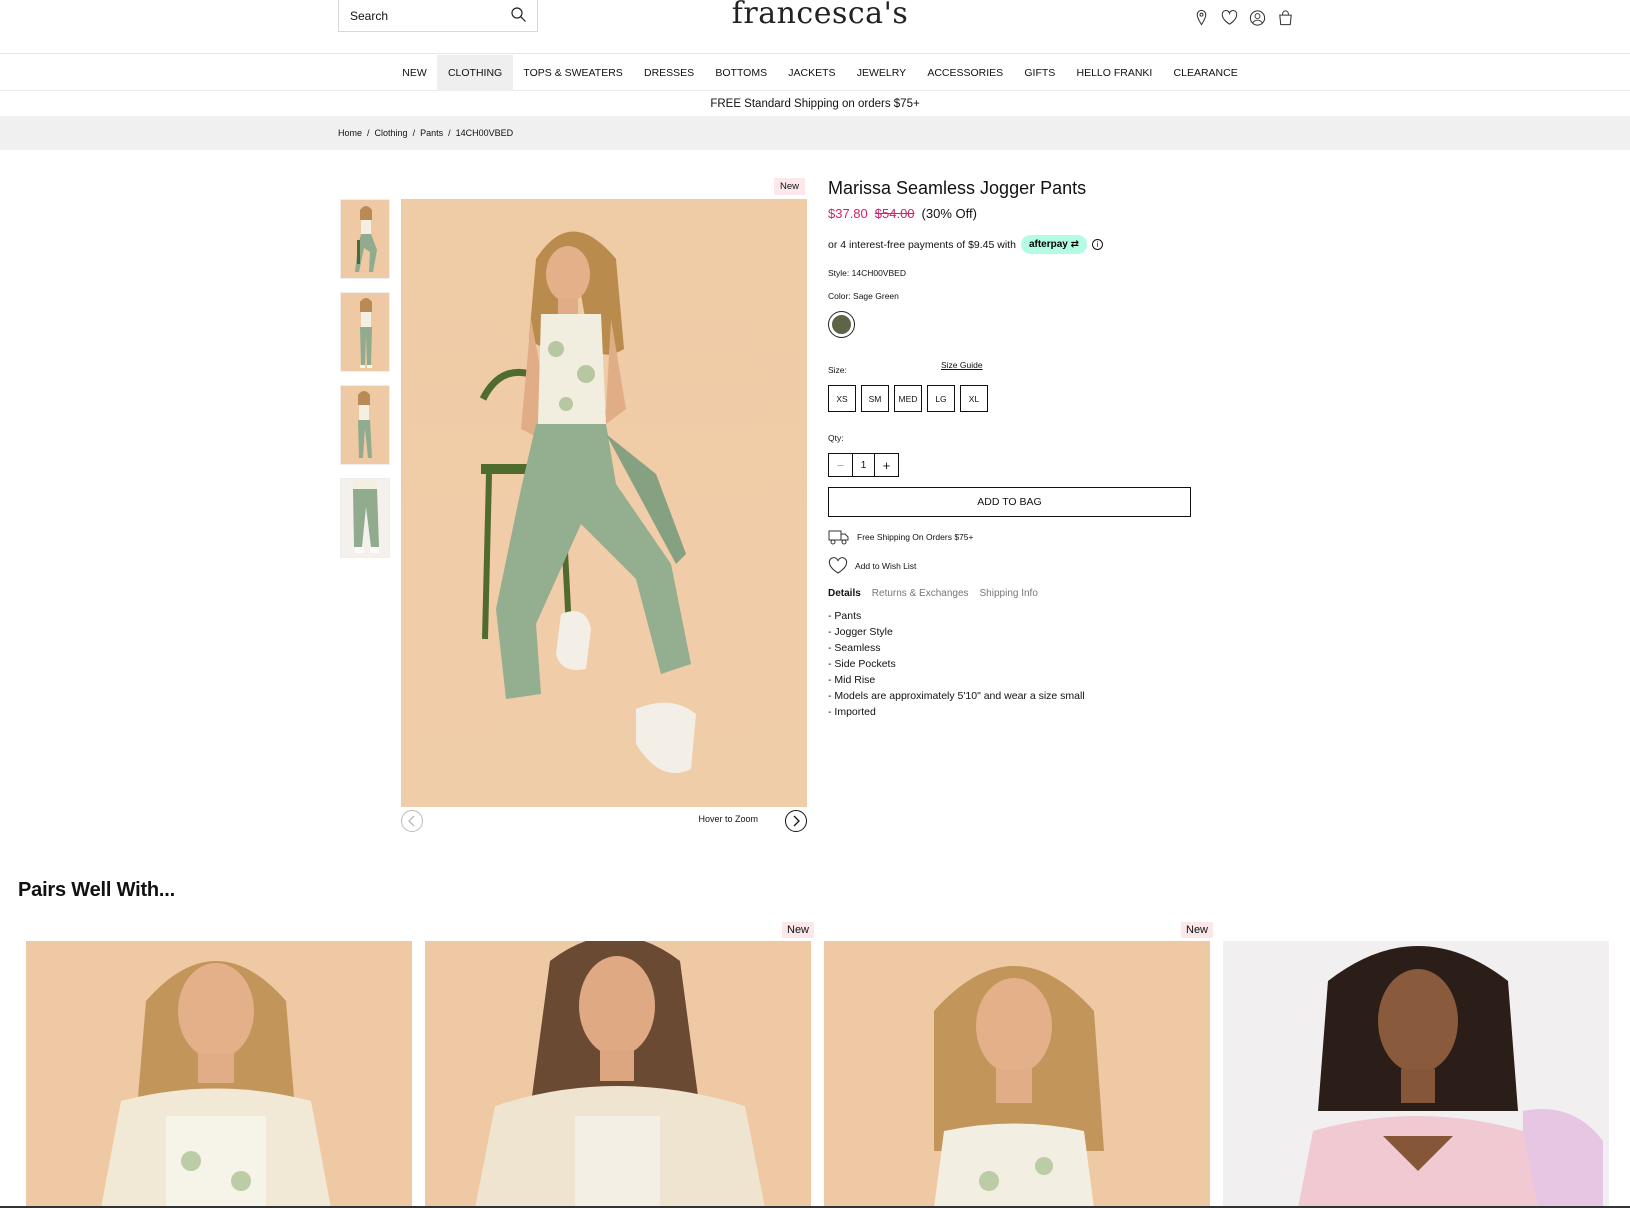 The image size is (1630, 1208). What do you see at coordinates (431, 133) in the screenshot?
I see `breadcrumb-pants: Pants` at bounding box center [431, 133].